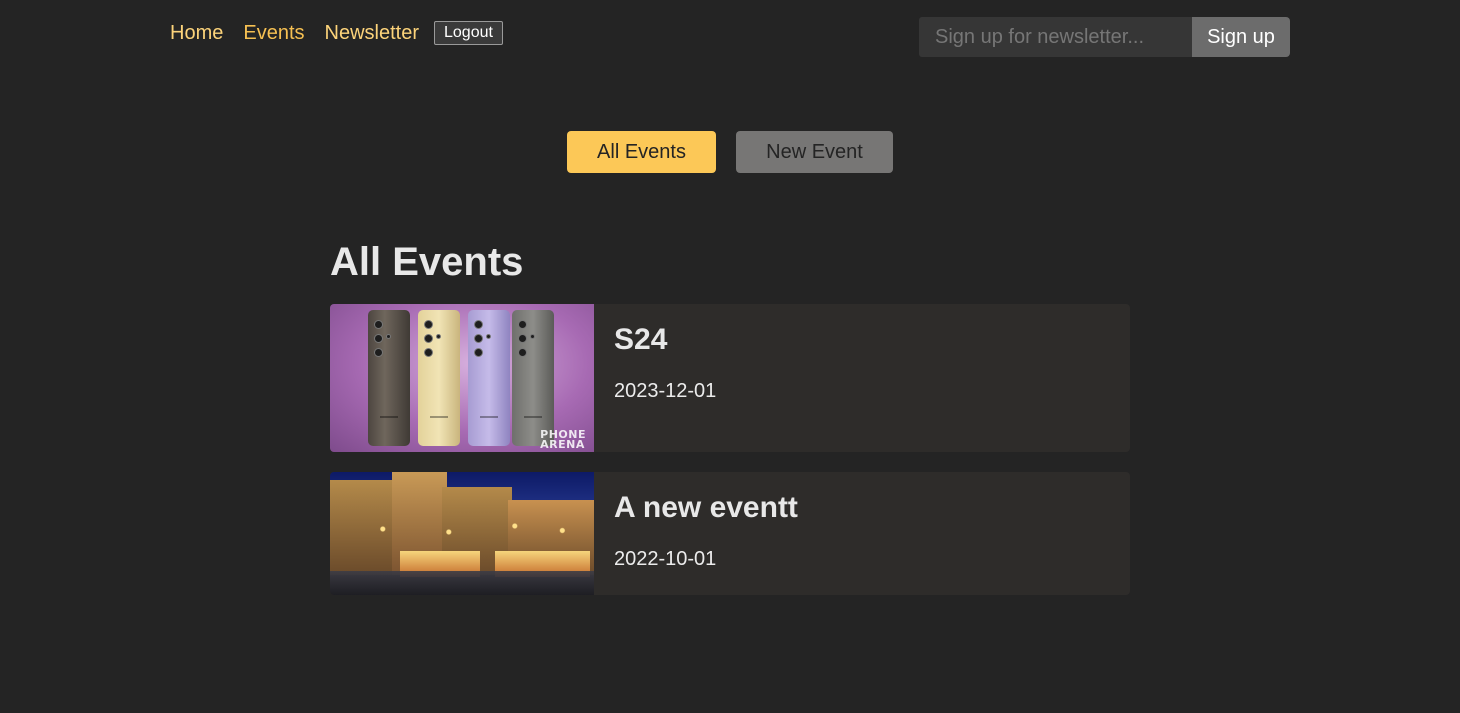 The height and width of the screenshot is (713, 1460). What do you see at coordinates (706, 533) in the screenshot?
I see `event-info: A new eventt 2022-10-01` at bounding box center [706, 533].